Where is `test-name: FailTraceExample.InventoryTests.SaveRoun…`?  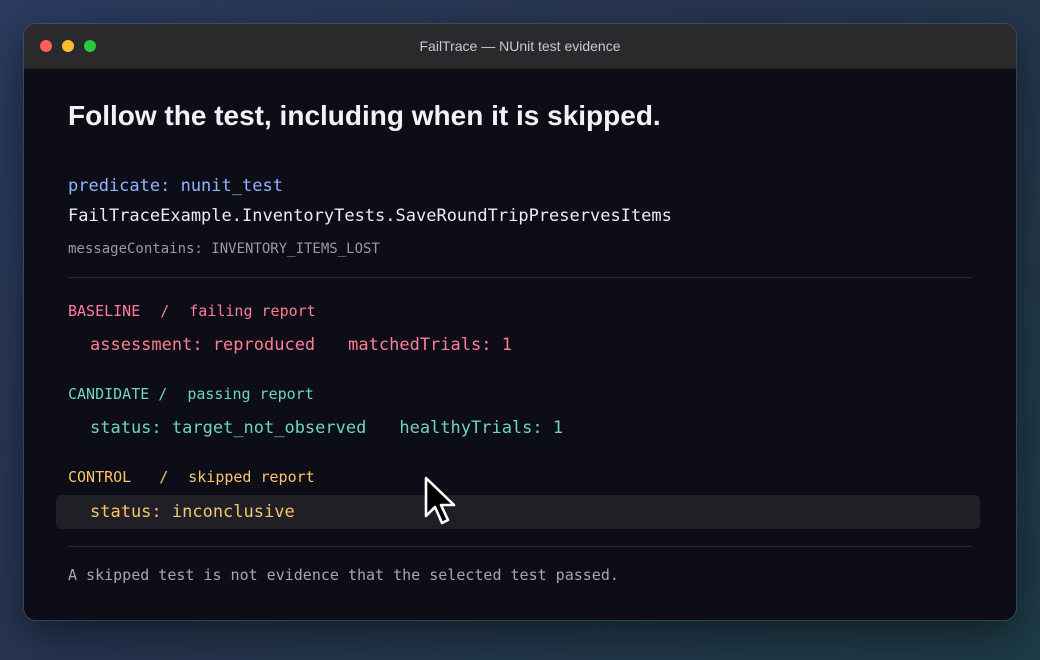
test-name: FailTraceExample.InventoryTests.SaveRoun… is located at coordinates (370, 216).